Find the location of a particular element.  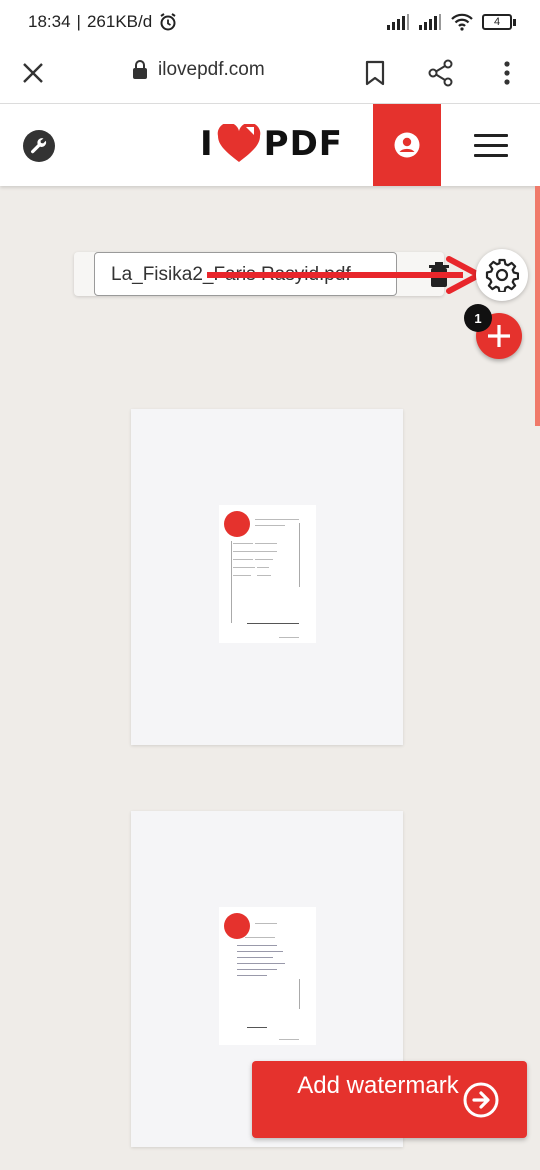

add-watermark-button: Add watermark is located at coordinates (389, 1099).